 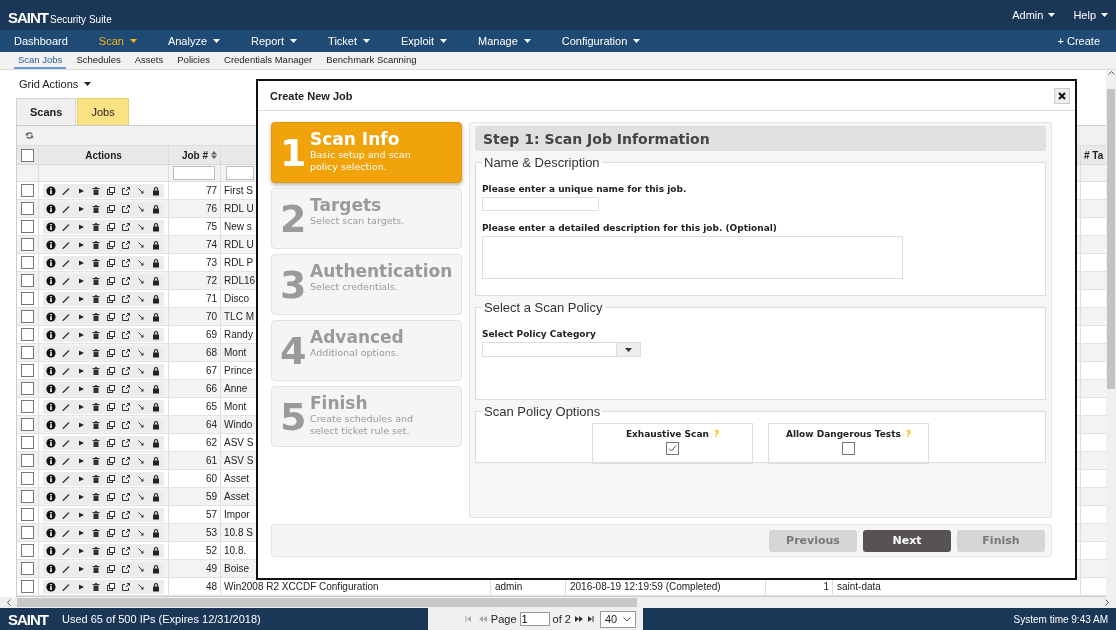 I want to click on grid-tab: Scans, so click(x=46, y=111).